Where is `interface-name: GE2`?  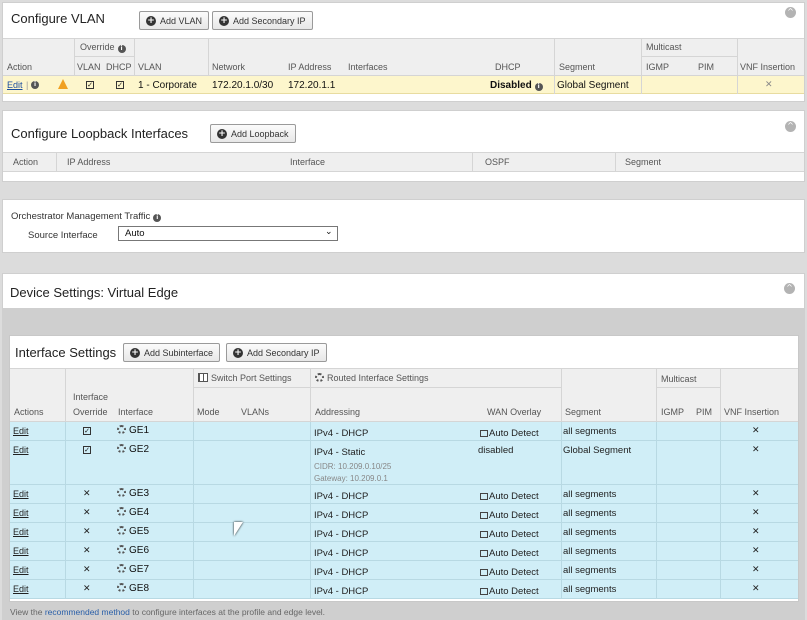 interface-name: GE2 is located at coordinates (133, 449).